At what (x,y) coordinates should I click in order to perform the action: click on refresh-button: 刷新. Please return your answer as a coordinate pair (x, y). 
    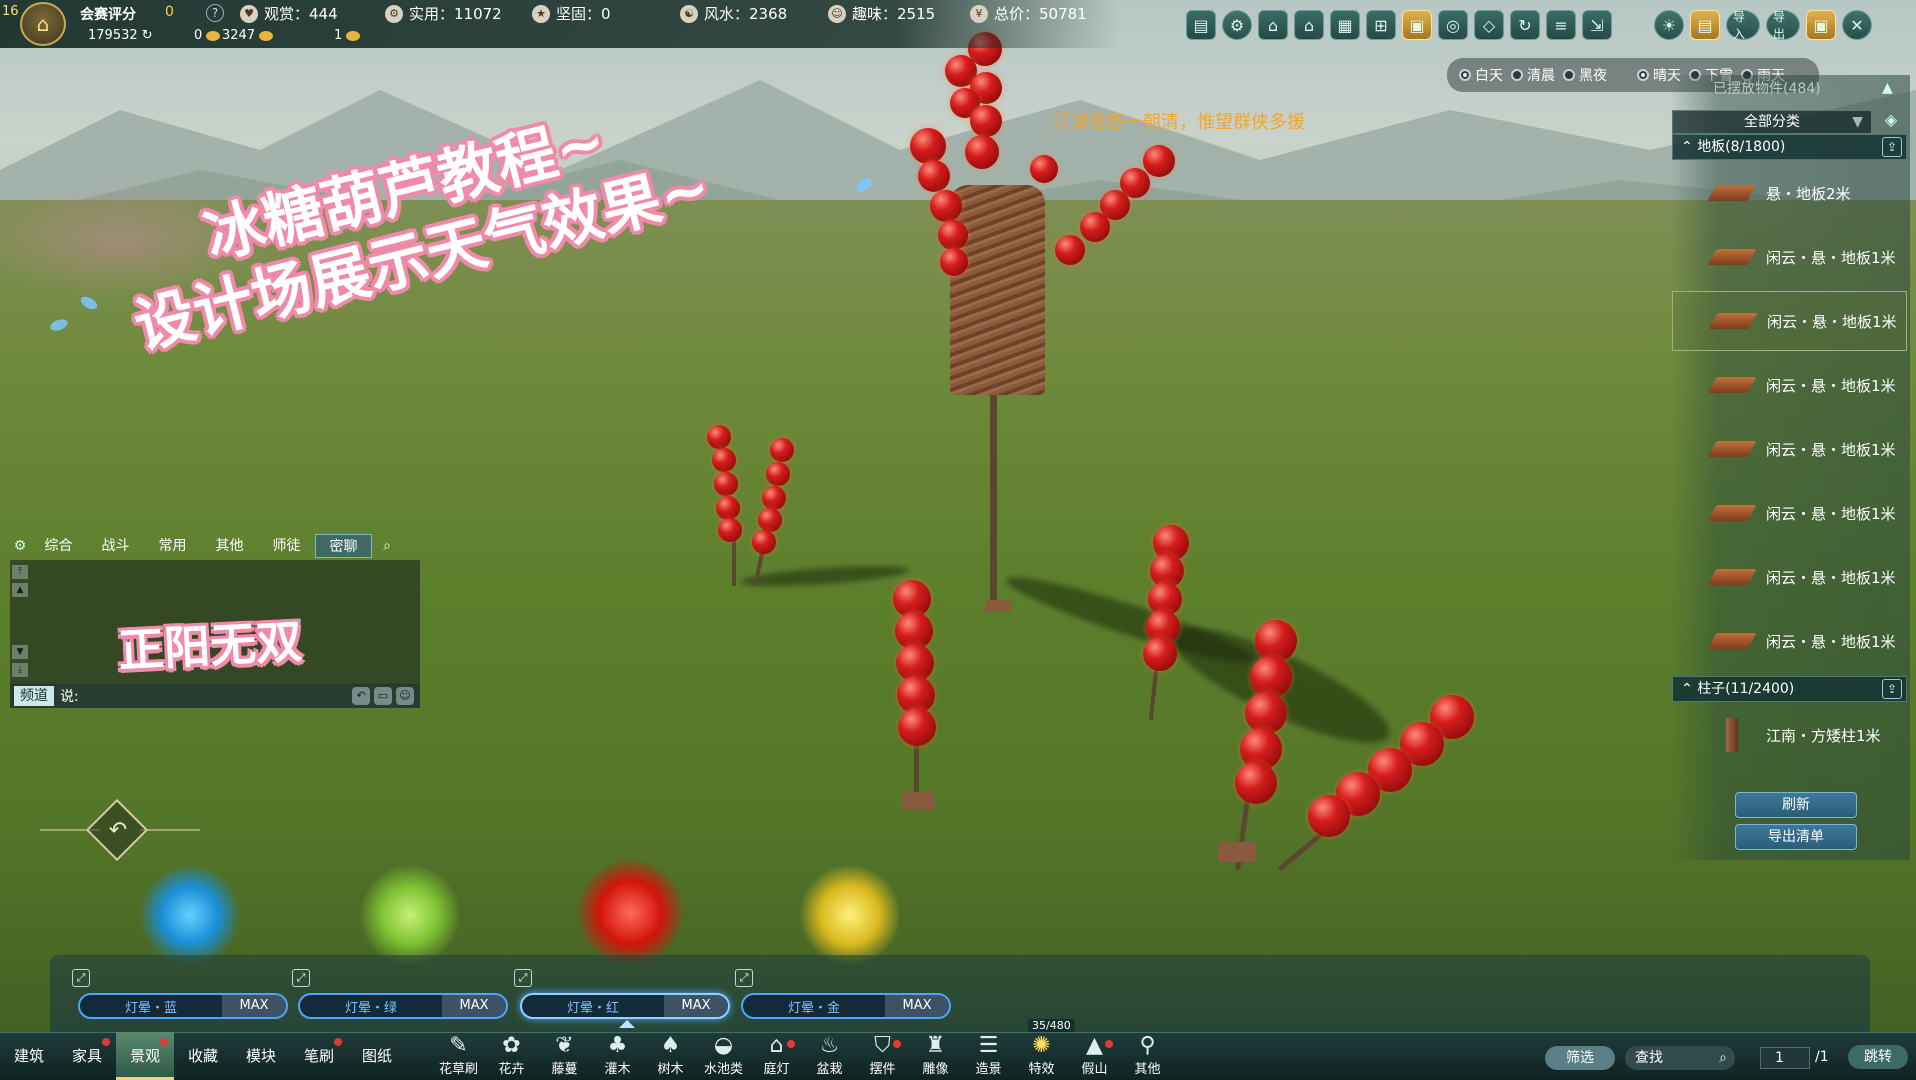
    Looking at the image, I should click on (1796, 805).